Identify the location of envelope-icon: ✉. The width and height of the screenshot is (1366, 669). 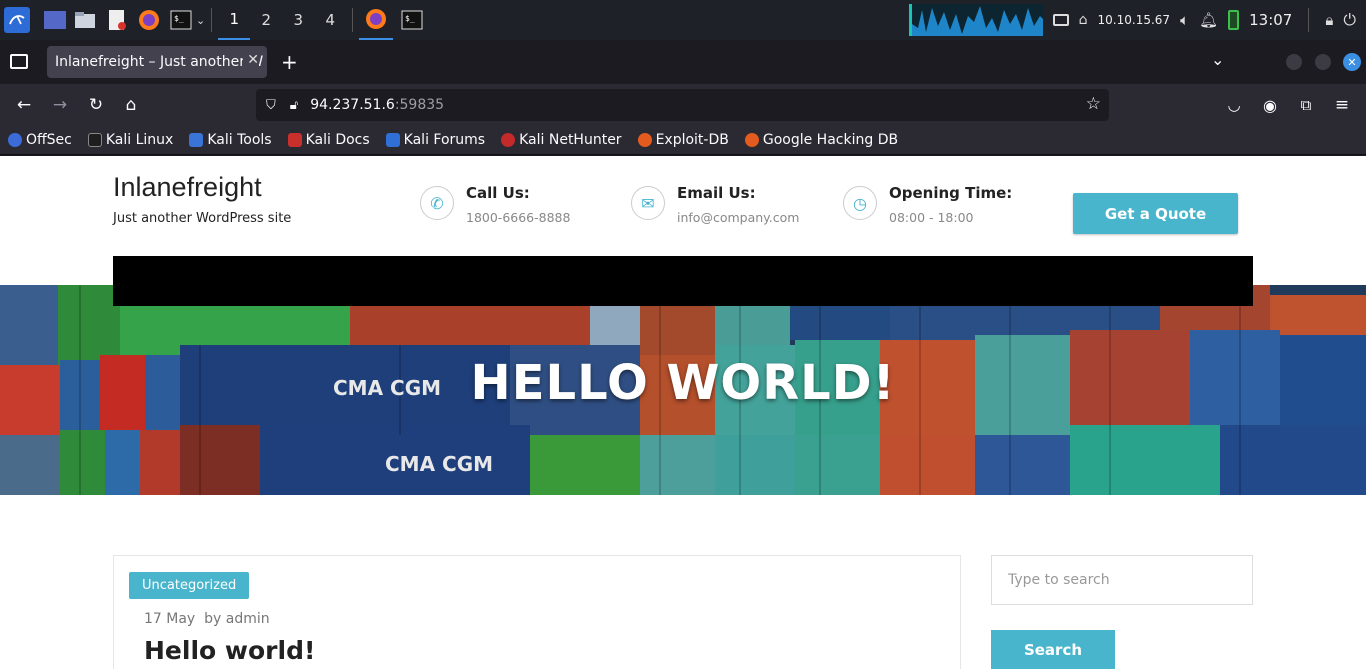
(648, 203).